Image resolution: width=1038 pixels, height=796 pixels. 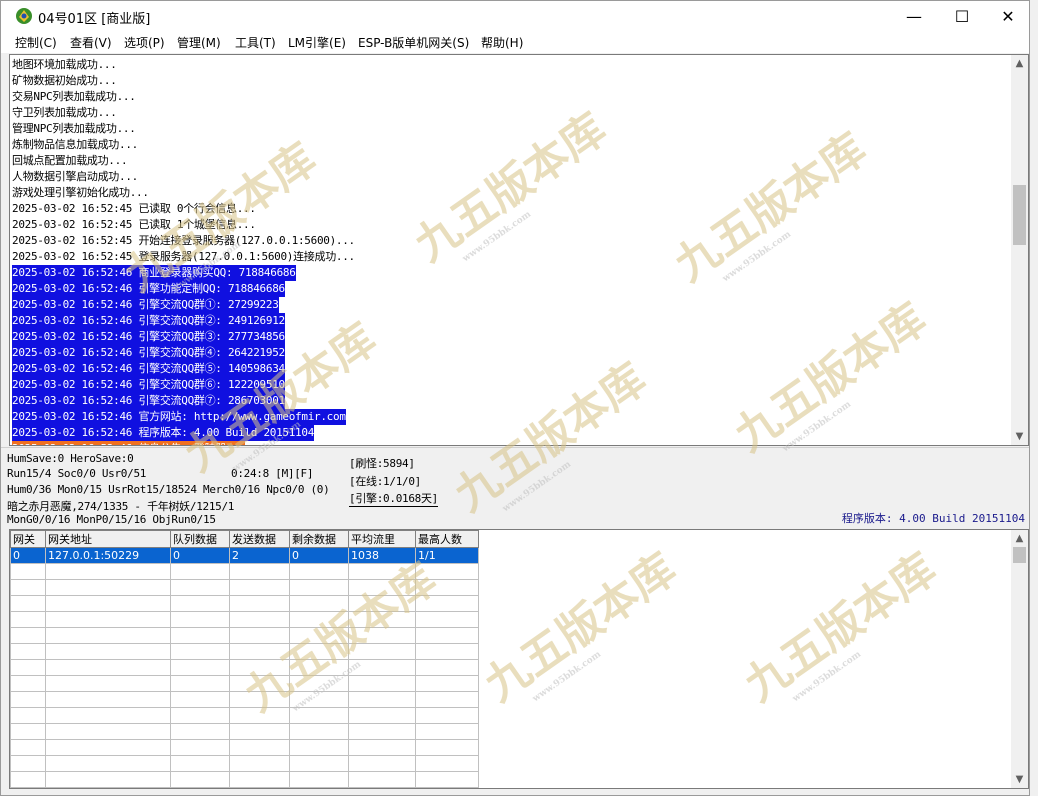 What do you see at coordinates (77, 473) in the screenshot?
I see `run-status: Run15/4 Soc0/0 Usr0/51` at bounding box center [77, 473].